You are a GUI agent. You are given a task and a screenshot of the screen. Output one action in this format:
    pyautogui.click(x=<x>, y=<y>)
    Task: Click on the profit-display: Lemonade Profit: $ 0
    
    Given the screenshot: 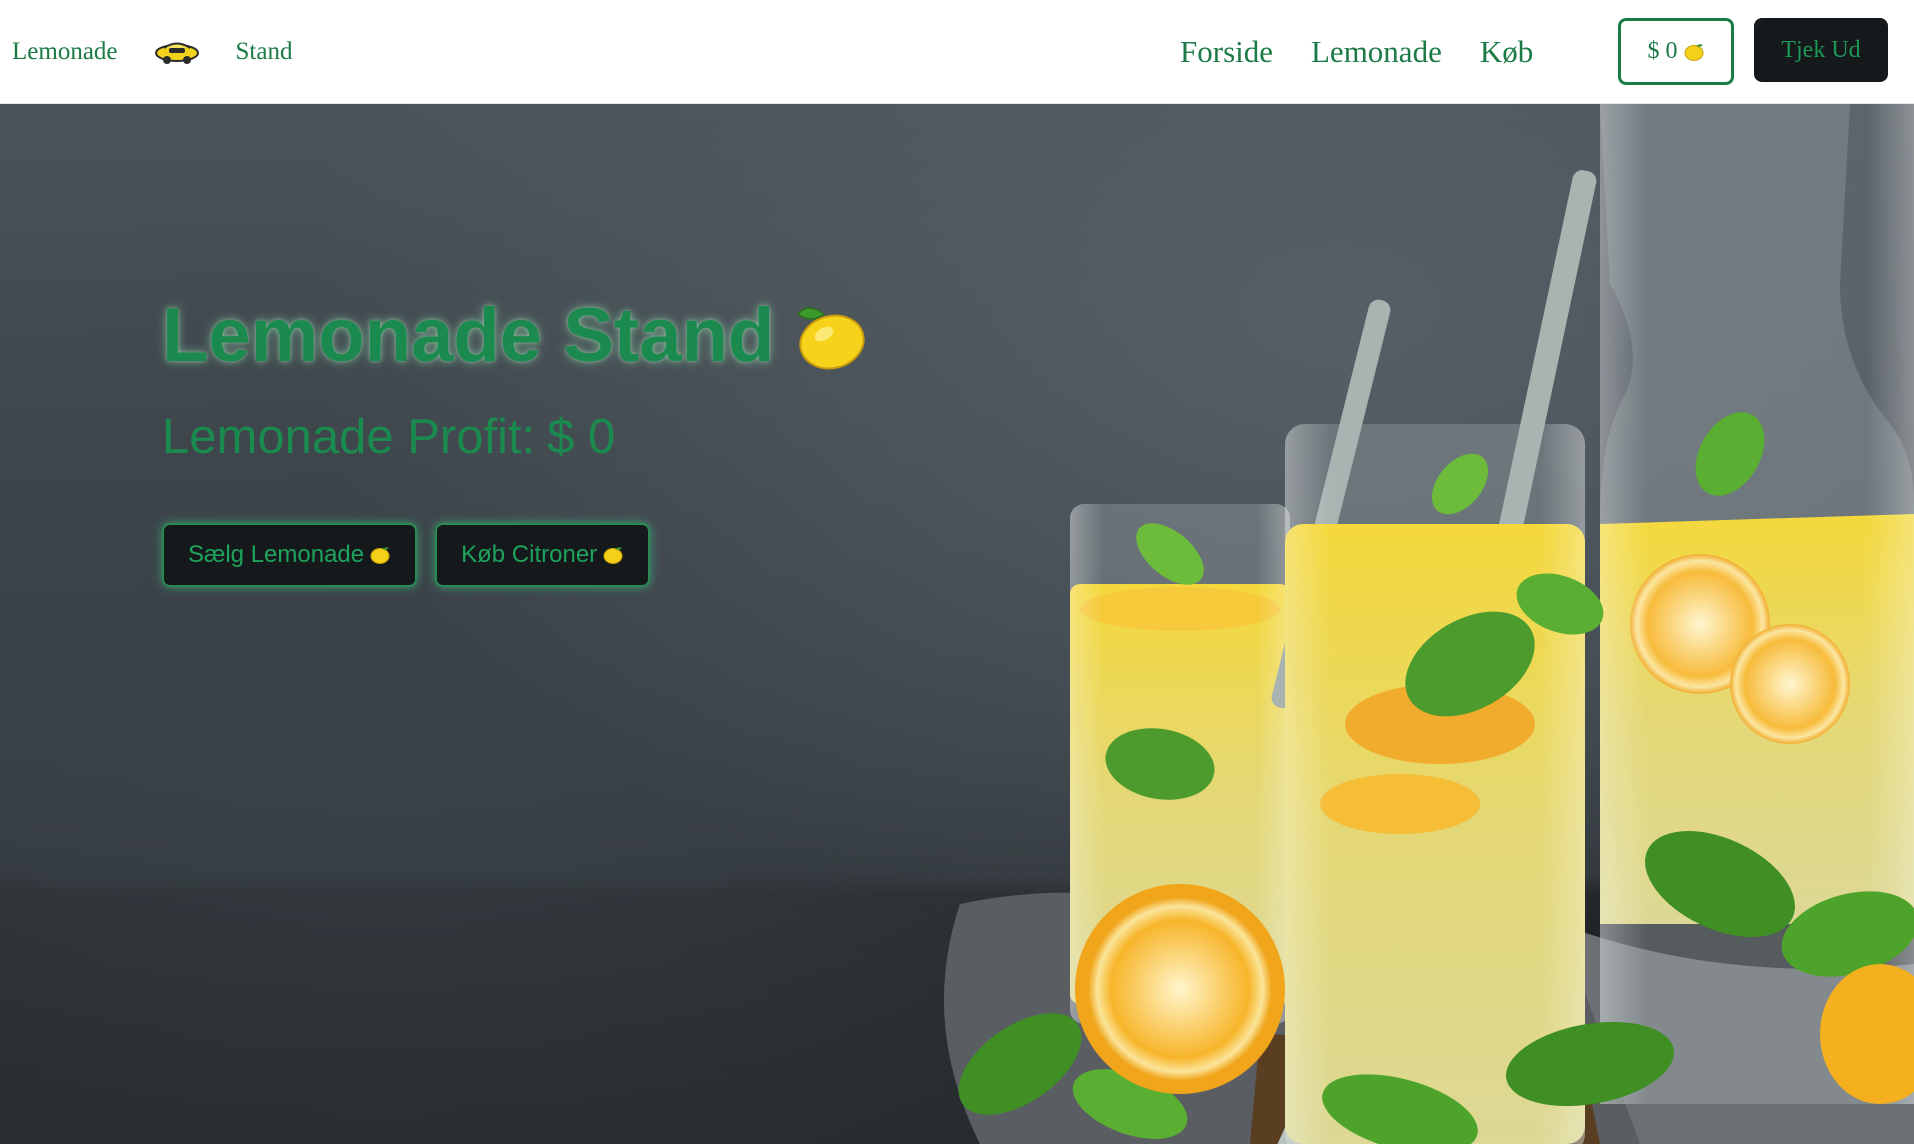 What is the action you would take?
    pyautogui.click(x=517, y=437)
    